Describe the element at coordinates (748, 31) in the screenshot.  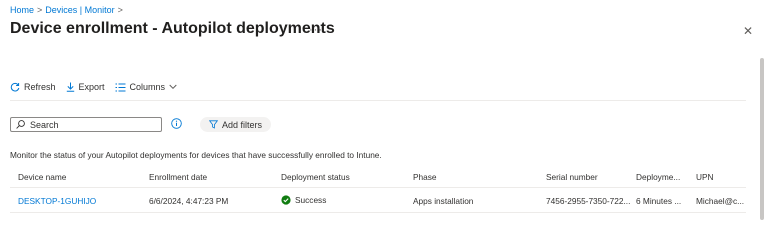
I see `close-icon: ✕` at that location.